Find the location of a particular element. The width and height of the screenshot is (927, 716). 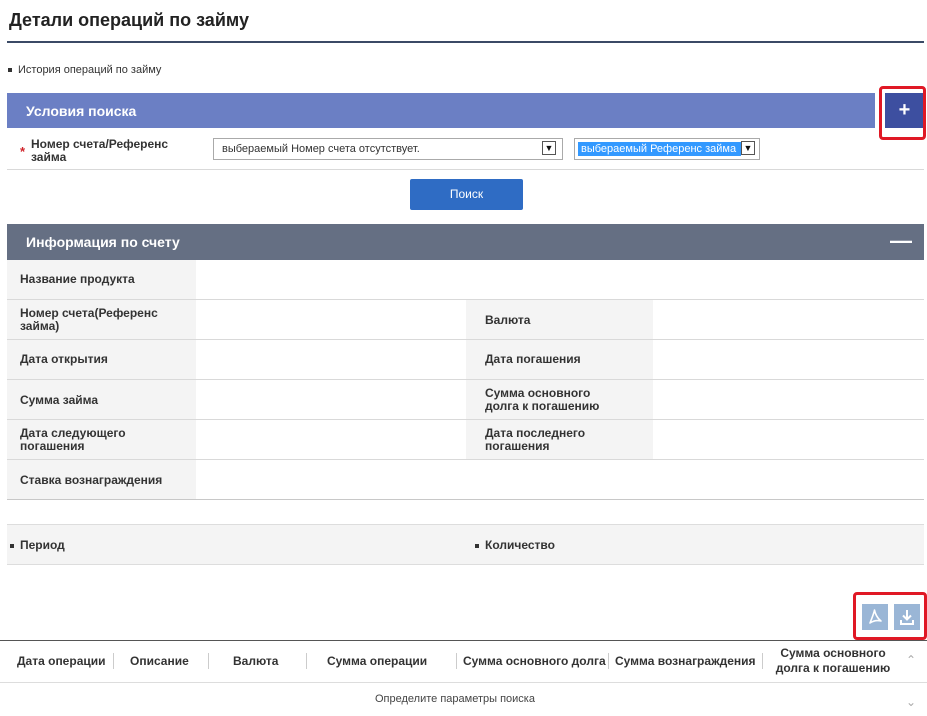

page-title: Детали операций по займу is located at coordinates (129, 20).